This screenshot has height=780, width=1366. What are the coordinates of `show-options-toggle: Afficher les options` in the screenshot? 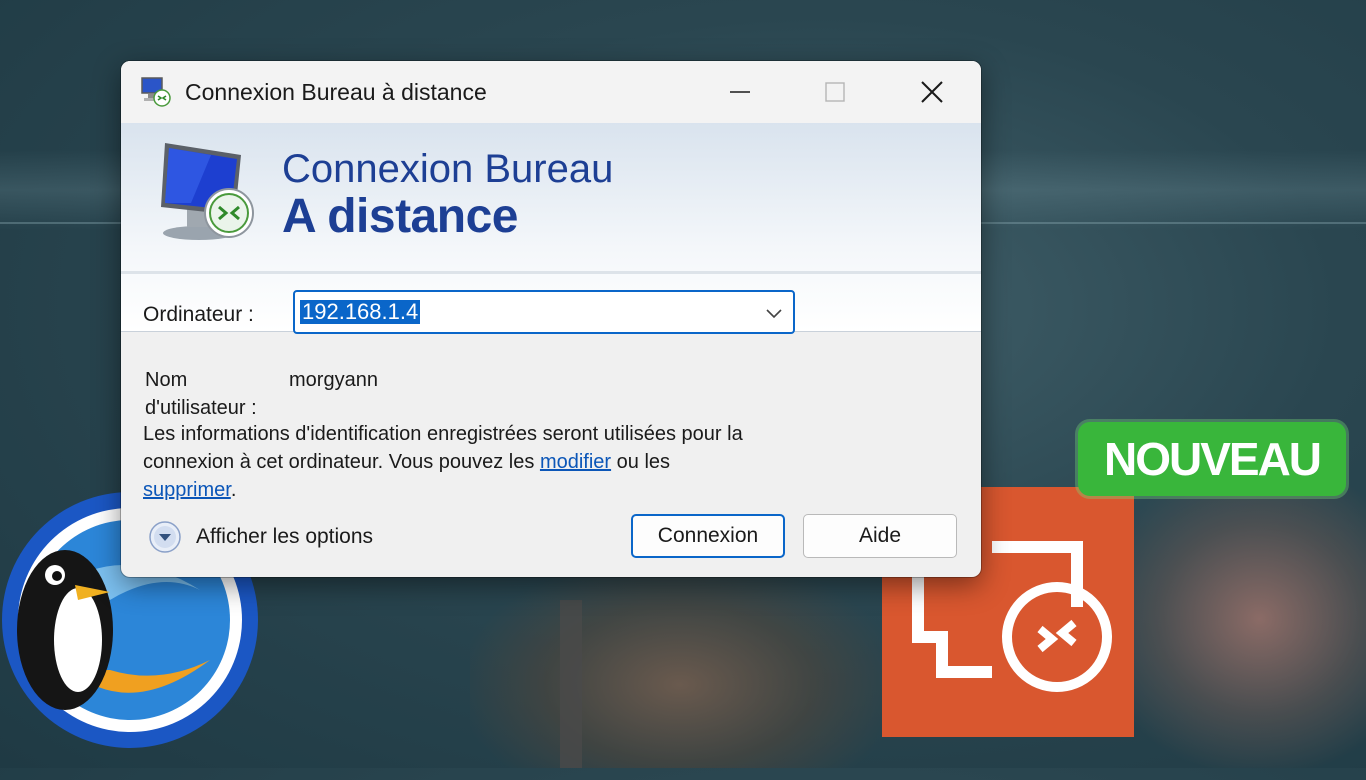 It's located at (260, 537).